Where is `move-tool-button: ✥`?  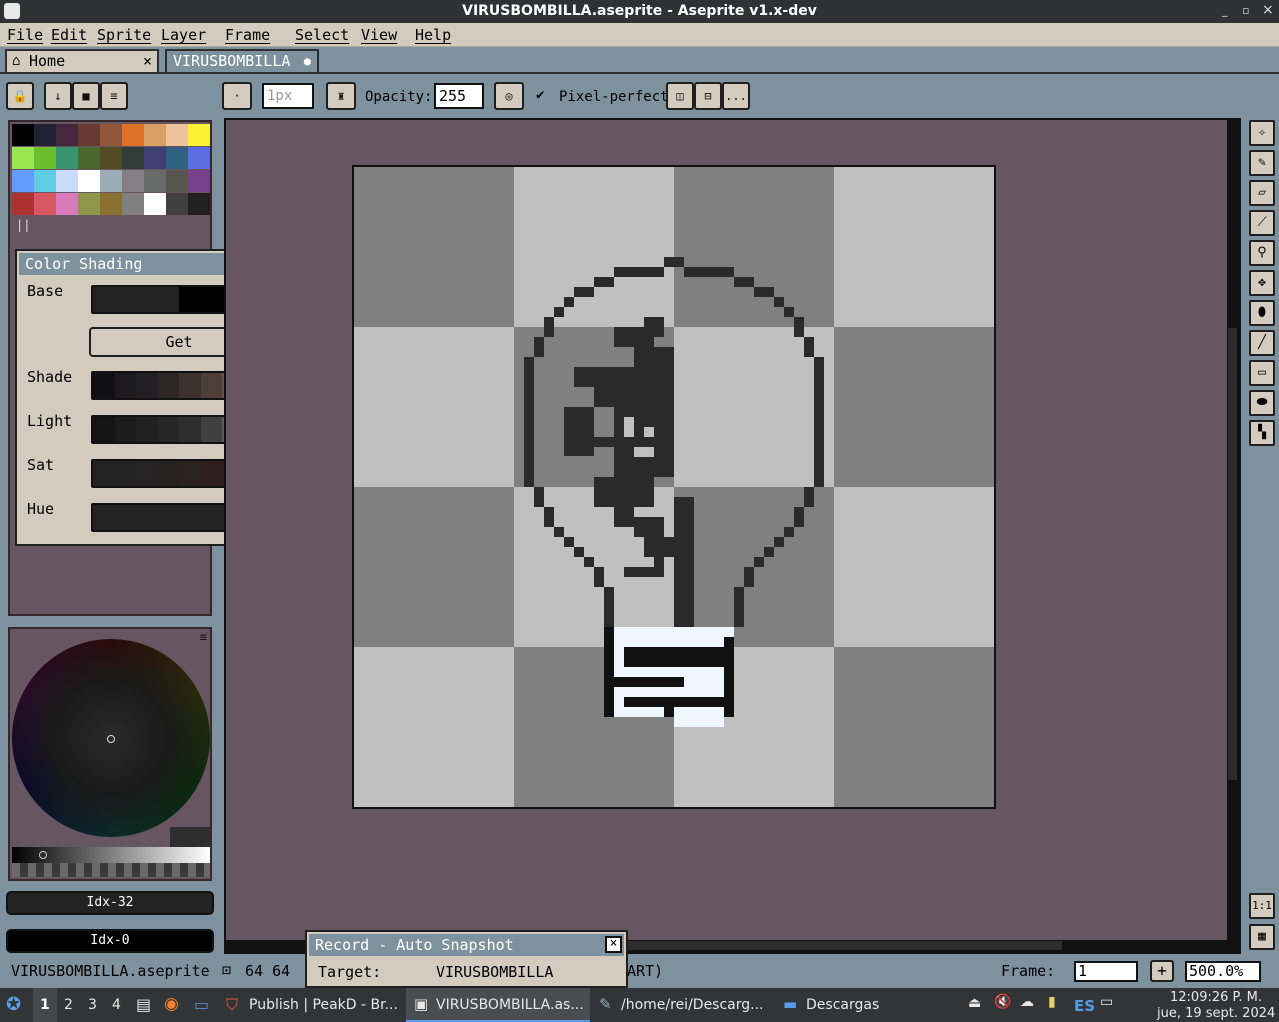
move-tool-button: ✥ is located at coordinates (1262, 283).